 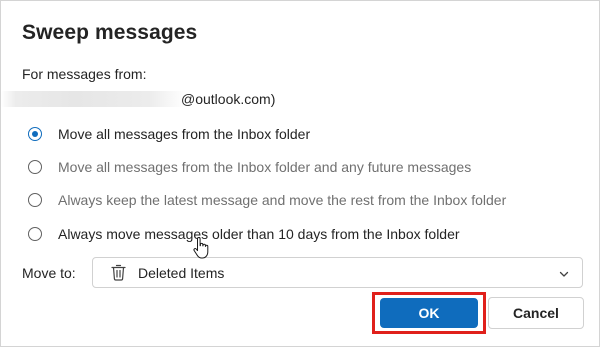 I want to click on option-label: Move all messages from the Inbox folder, so click(x=184, y=134).